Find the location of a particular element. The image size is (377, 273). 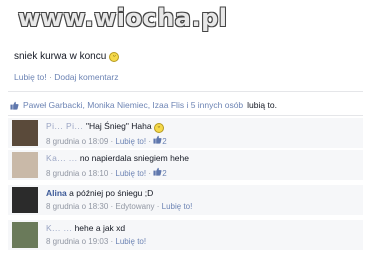

comment-date: 8 grudnia o 18:10 is located at coordinates (77, 173).